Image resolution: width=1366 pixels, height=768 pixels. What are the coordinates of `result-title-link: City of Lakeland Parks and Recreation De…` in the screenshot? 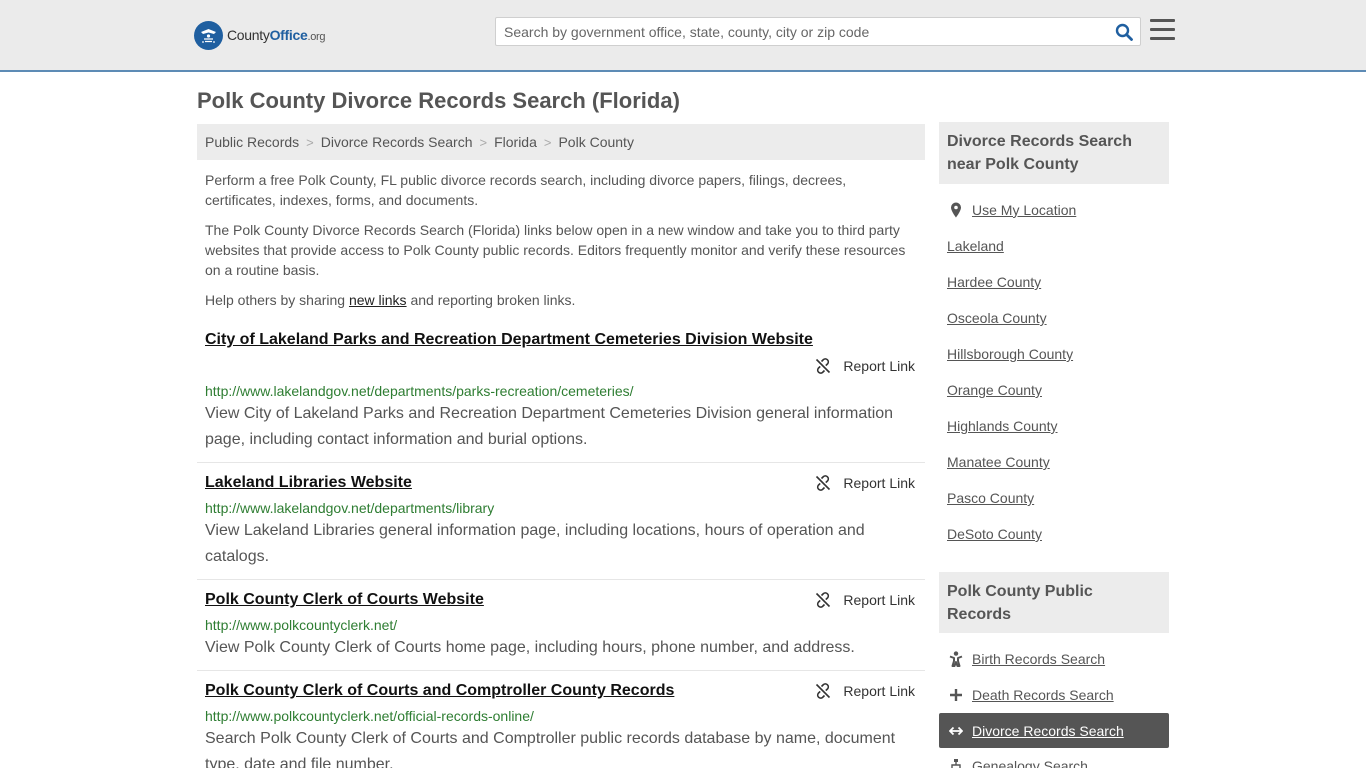 It's located at (509, 340).